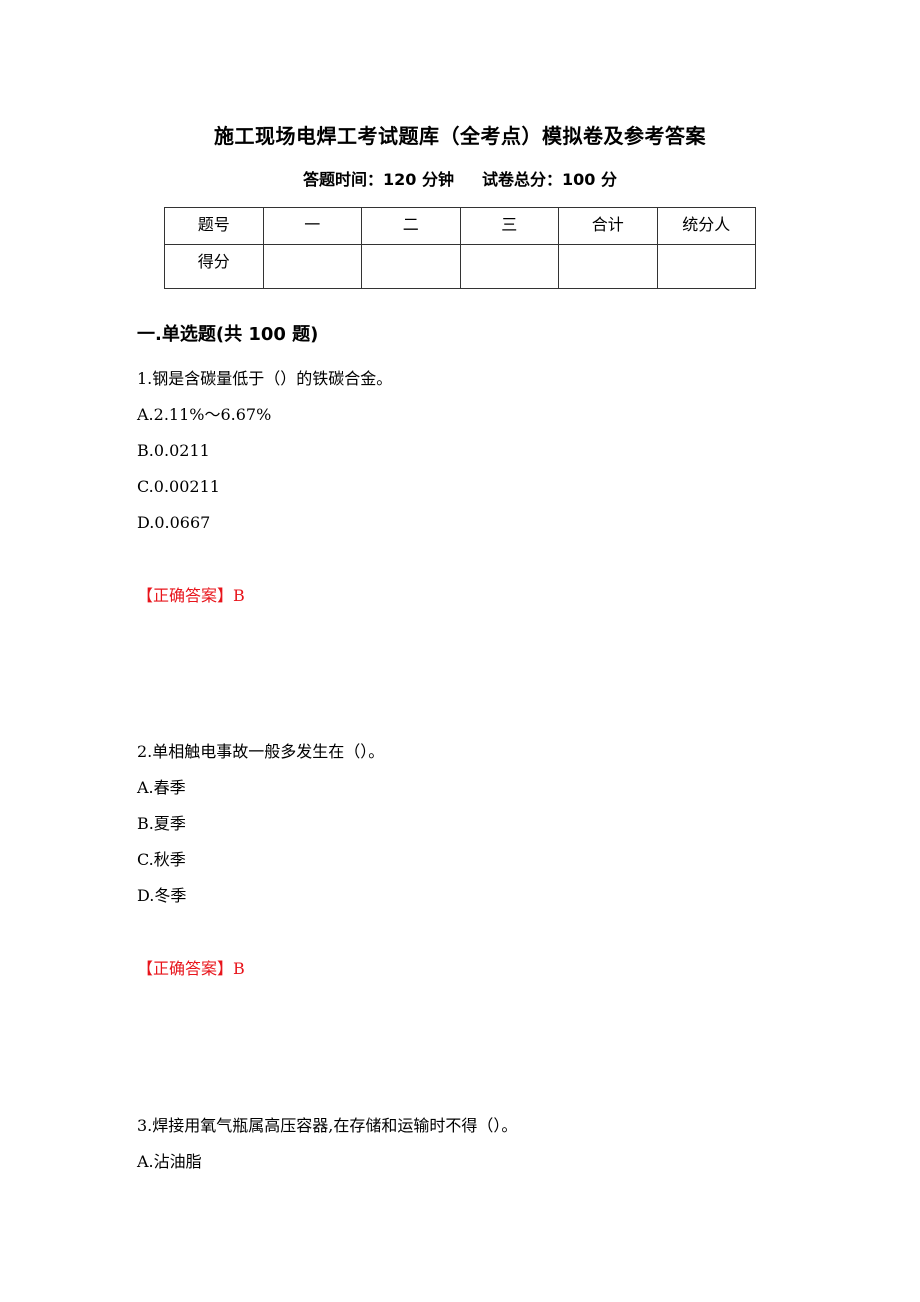 The height and width of the screenshot is (1302, 920). I want to click on score-table-cell: 二, so click(411, 226).